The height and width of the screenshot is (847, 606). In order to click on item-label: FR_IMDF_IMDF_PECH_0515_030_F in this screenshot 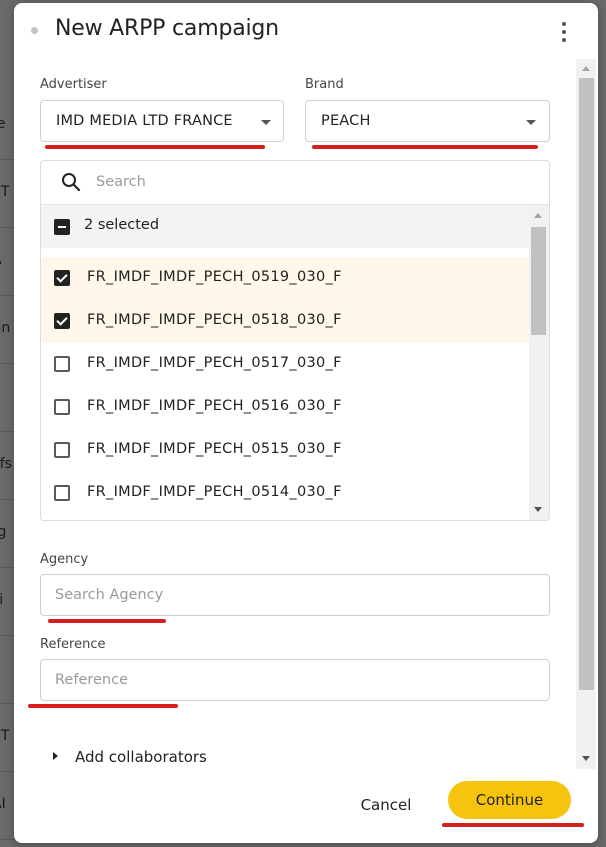, I will do `click(214, 449)`.